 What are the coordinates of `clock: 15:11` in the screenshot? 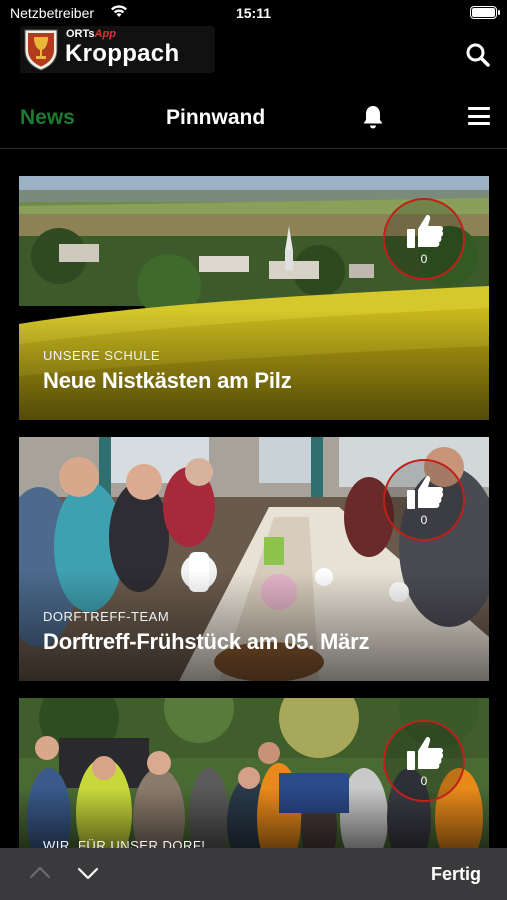 It's located at (253, 13).